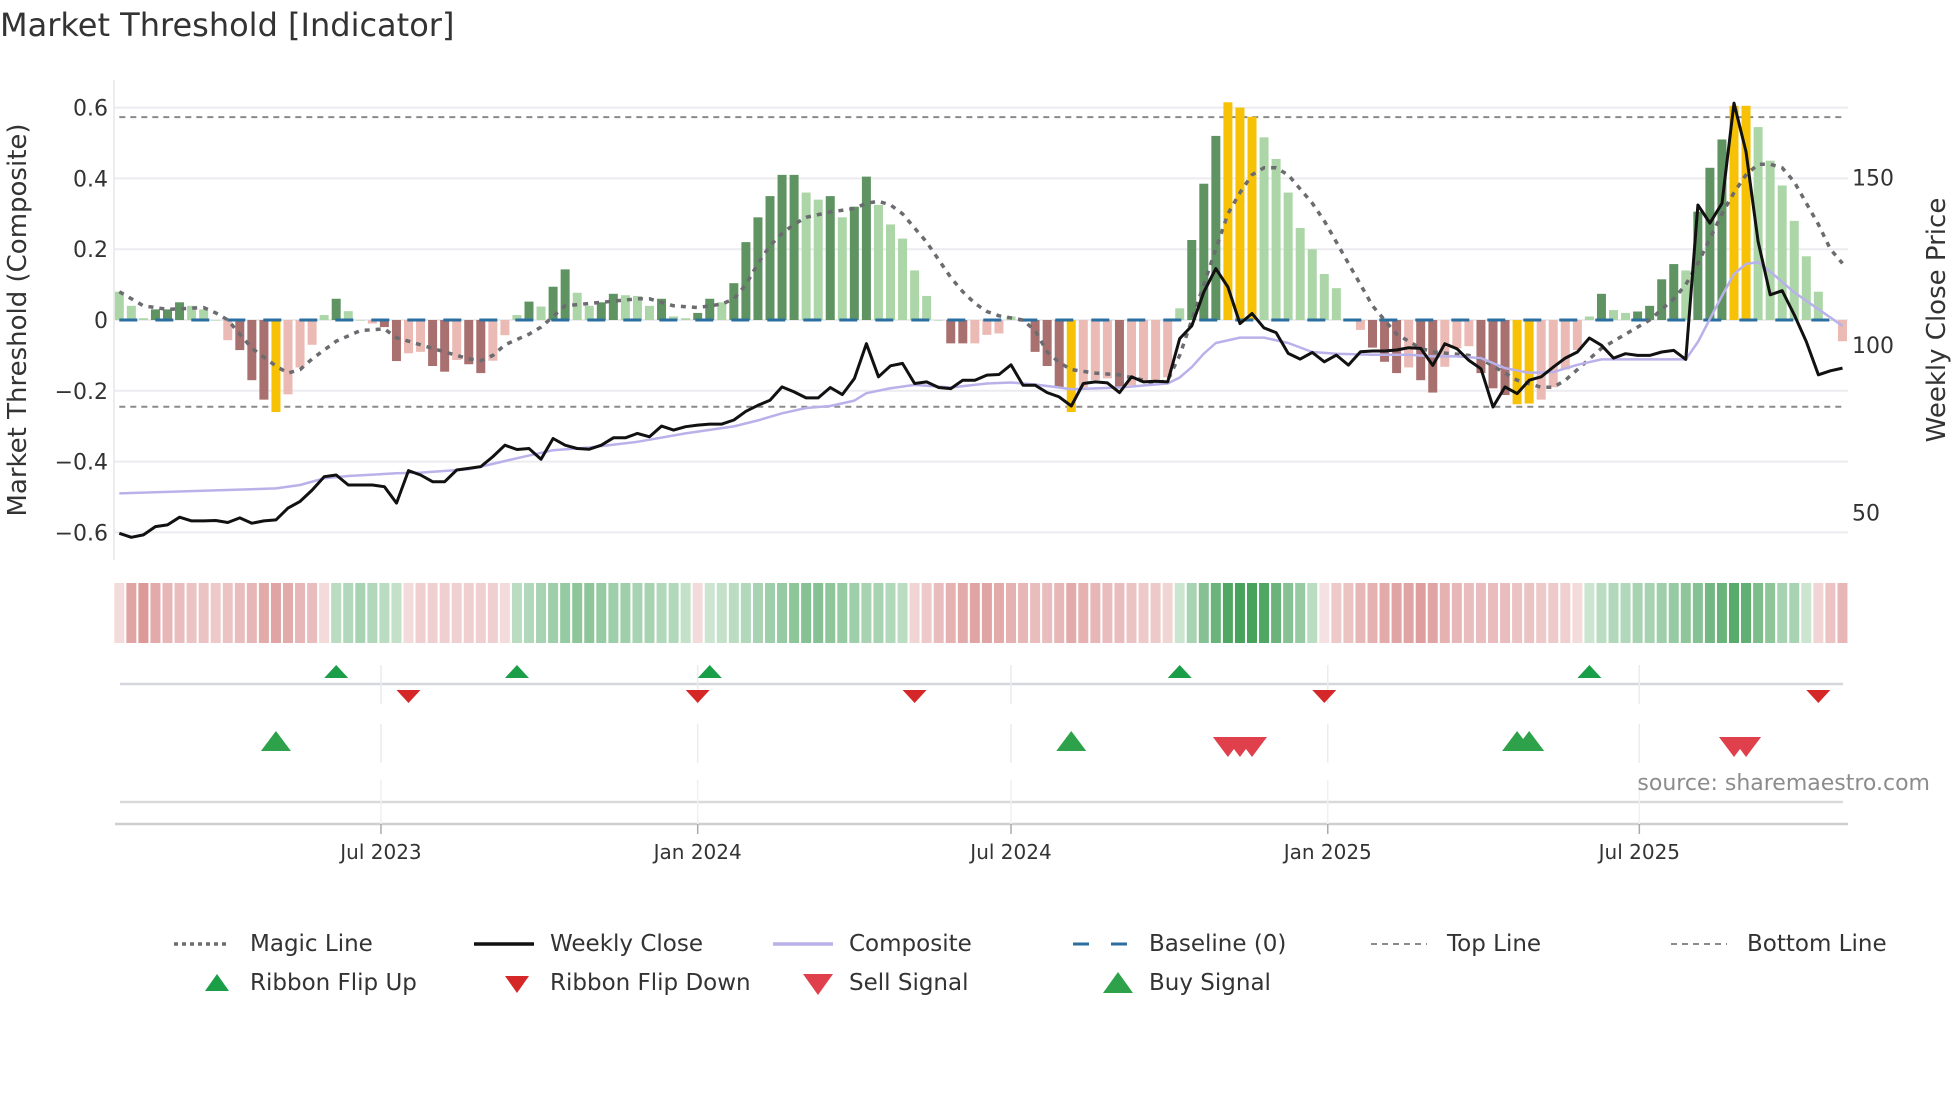 The image size is (1960, 1102). I want to click on y2-tick-label: 100, so click(1873, 346).